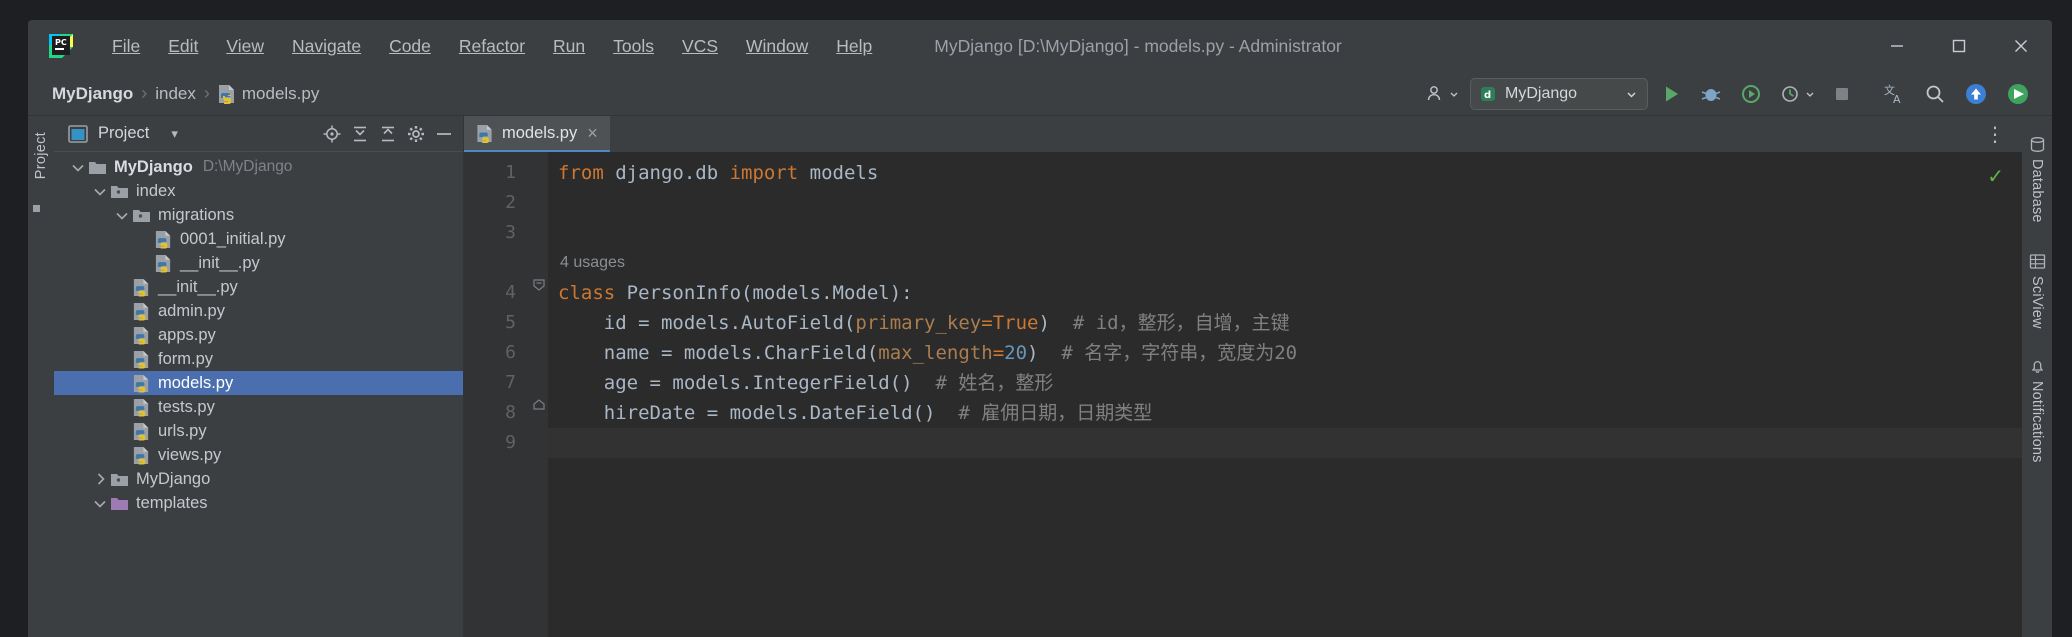 The width and height of the screenshot is (2072, 637). Describe the element at coordinates (100, 479) in the screenshot. I see `tree-twisty-right-icon` at that location.